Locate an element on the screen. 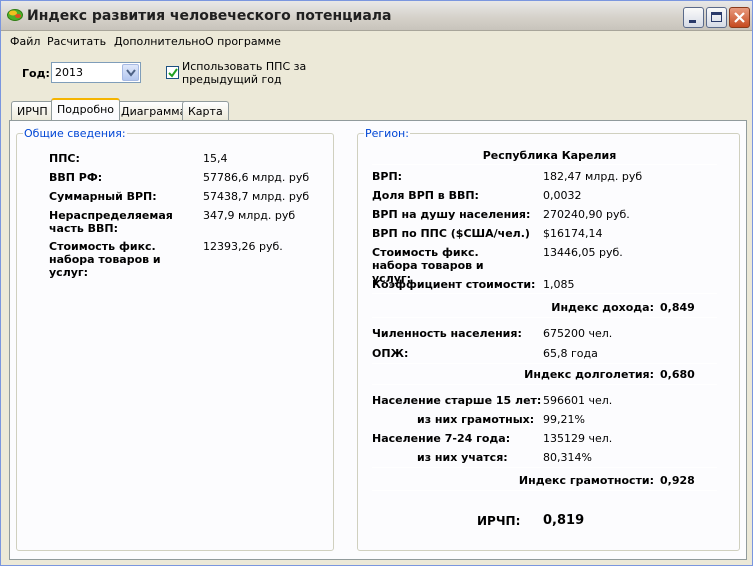 This screenshot has height=566, width=753. life-expectancy-label: ОПЖ: is located at coordinates (390, 353).